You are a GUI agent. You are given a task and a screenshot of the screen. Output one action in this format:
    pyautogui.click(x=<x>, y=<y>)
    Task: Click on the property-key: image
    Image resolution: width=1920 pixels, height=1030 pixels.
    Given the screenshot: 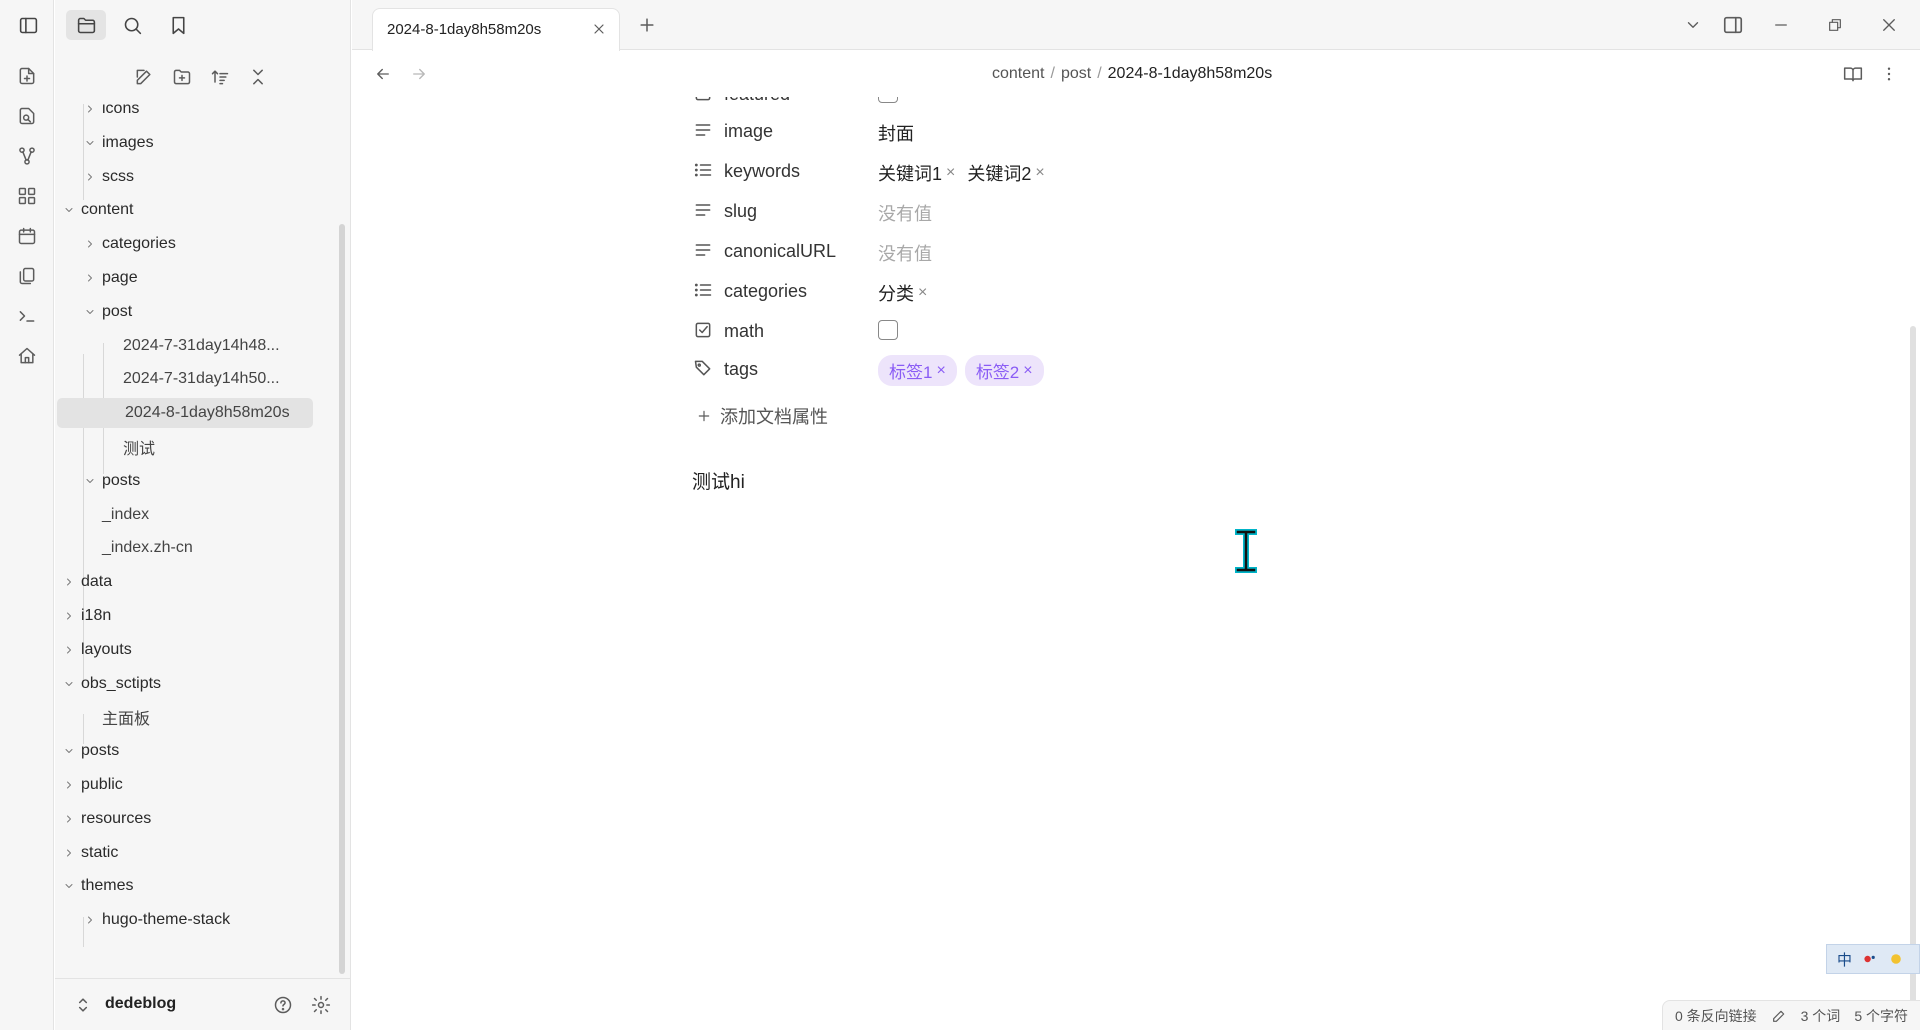 What is the action you would take?
    pyautogui.click(x=748, y=131)
    